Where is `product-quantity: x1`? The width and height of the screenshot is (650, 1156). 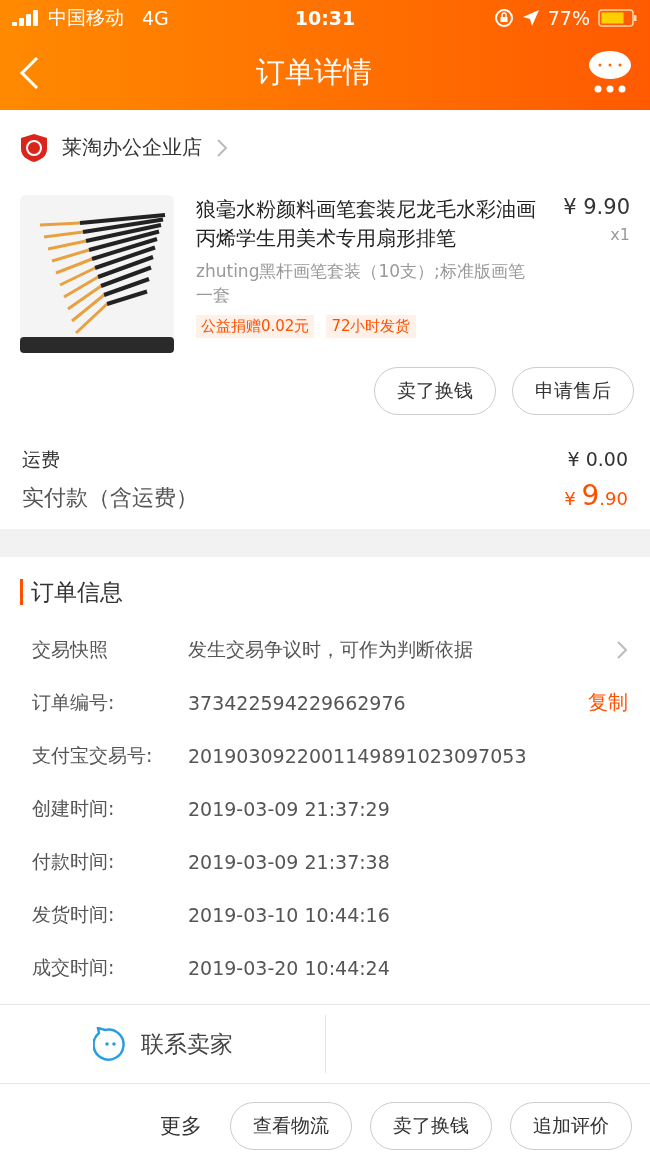 product-quantity: x1 is located at coordinates (620, 234).